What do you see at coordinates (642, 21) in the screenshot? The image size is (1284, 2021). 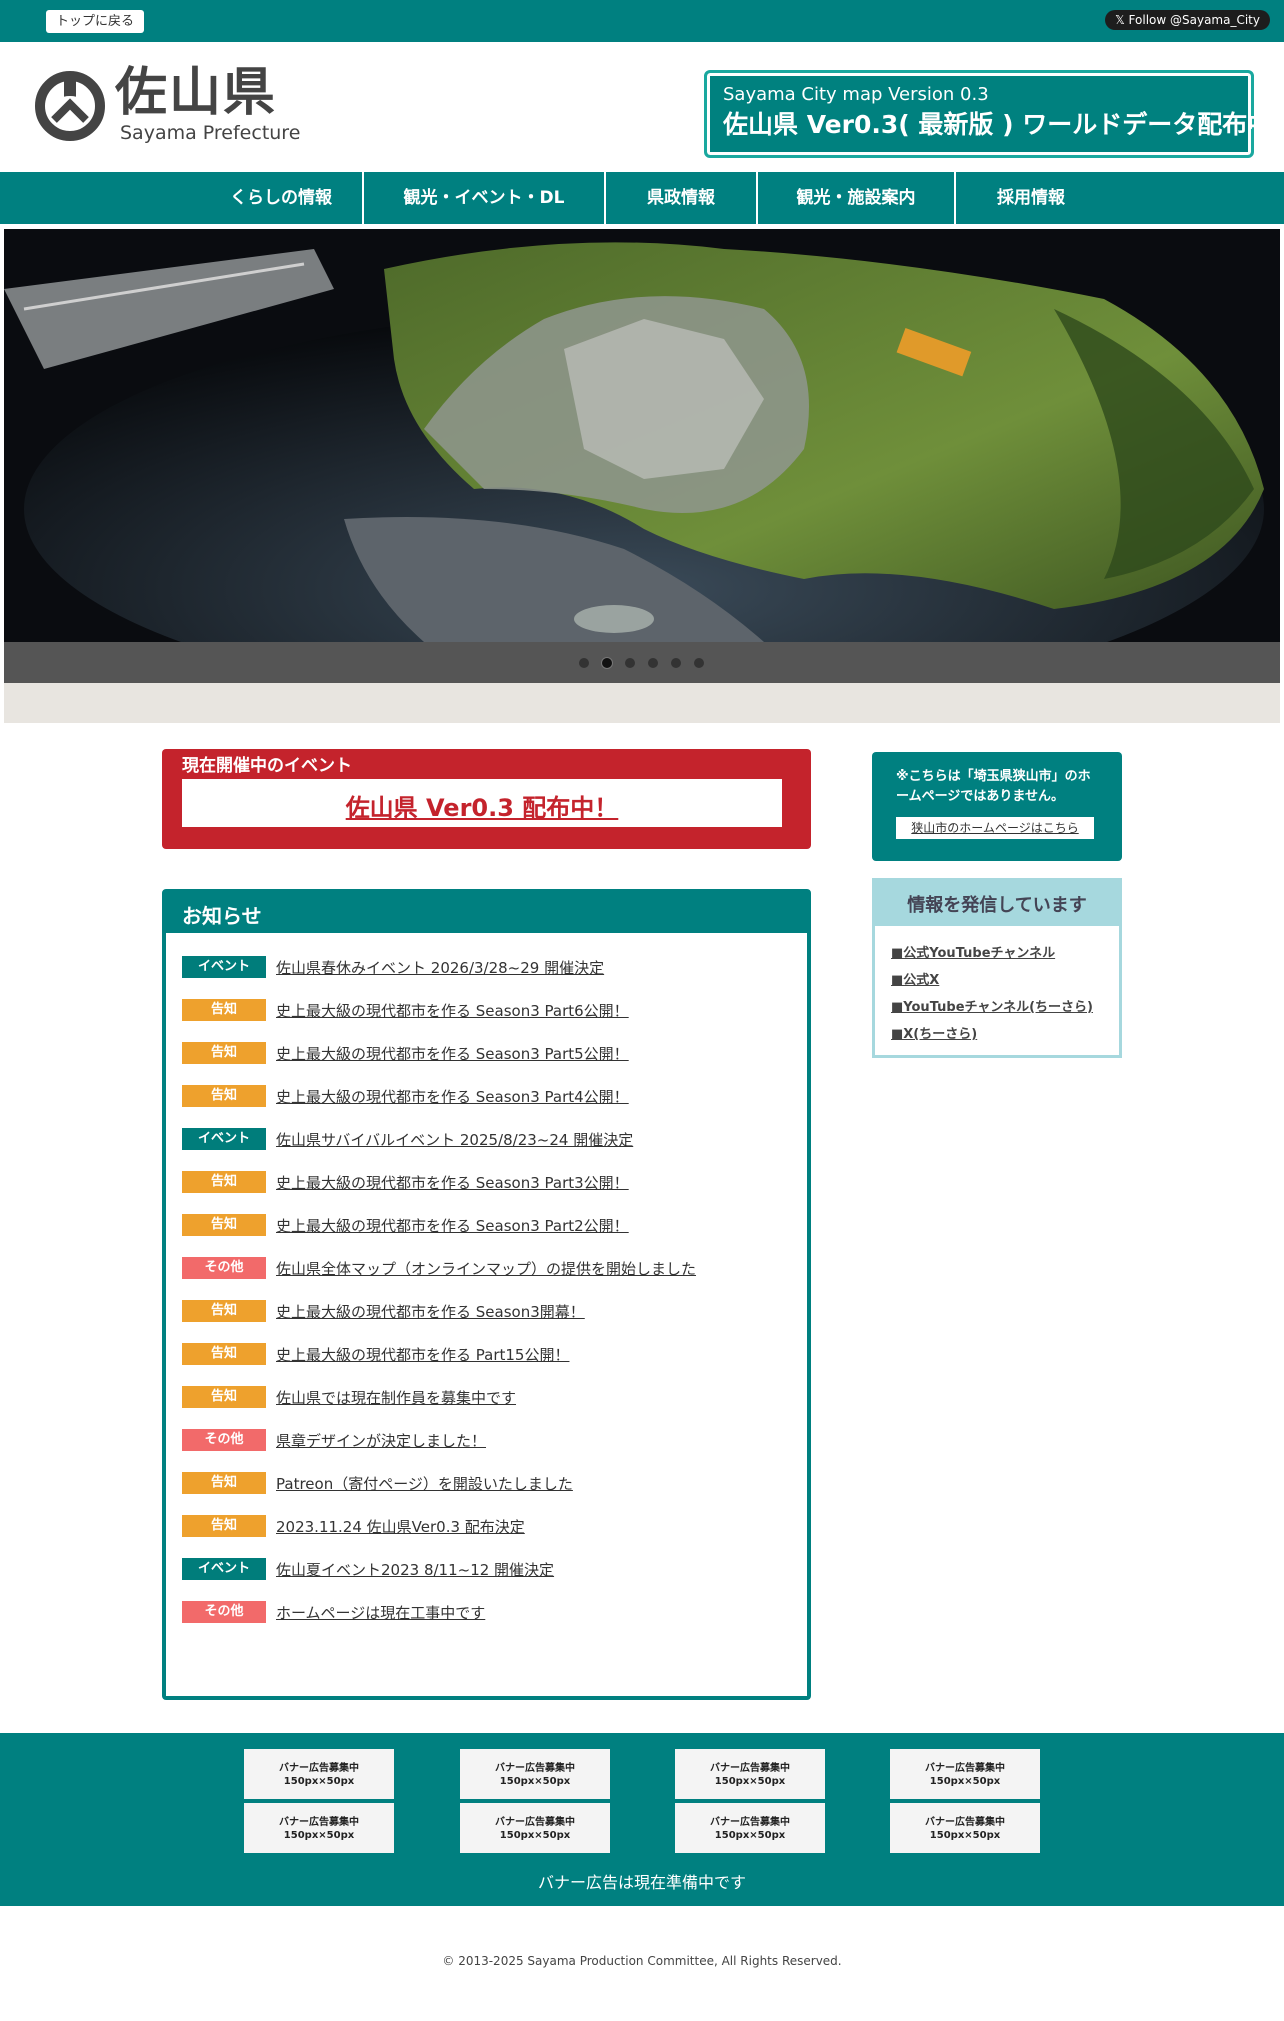 I see `top-bar: トップに戻る 𝕏 Follow @Sayama_City` at bounding box center [642, 21].